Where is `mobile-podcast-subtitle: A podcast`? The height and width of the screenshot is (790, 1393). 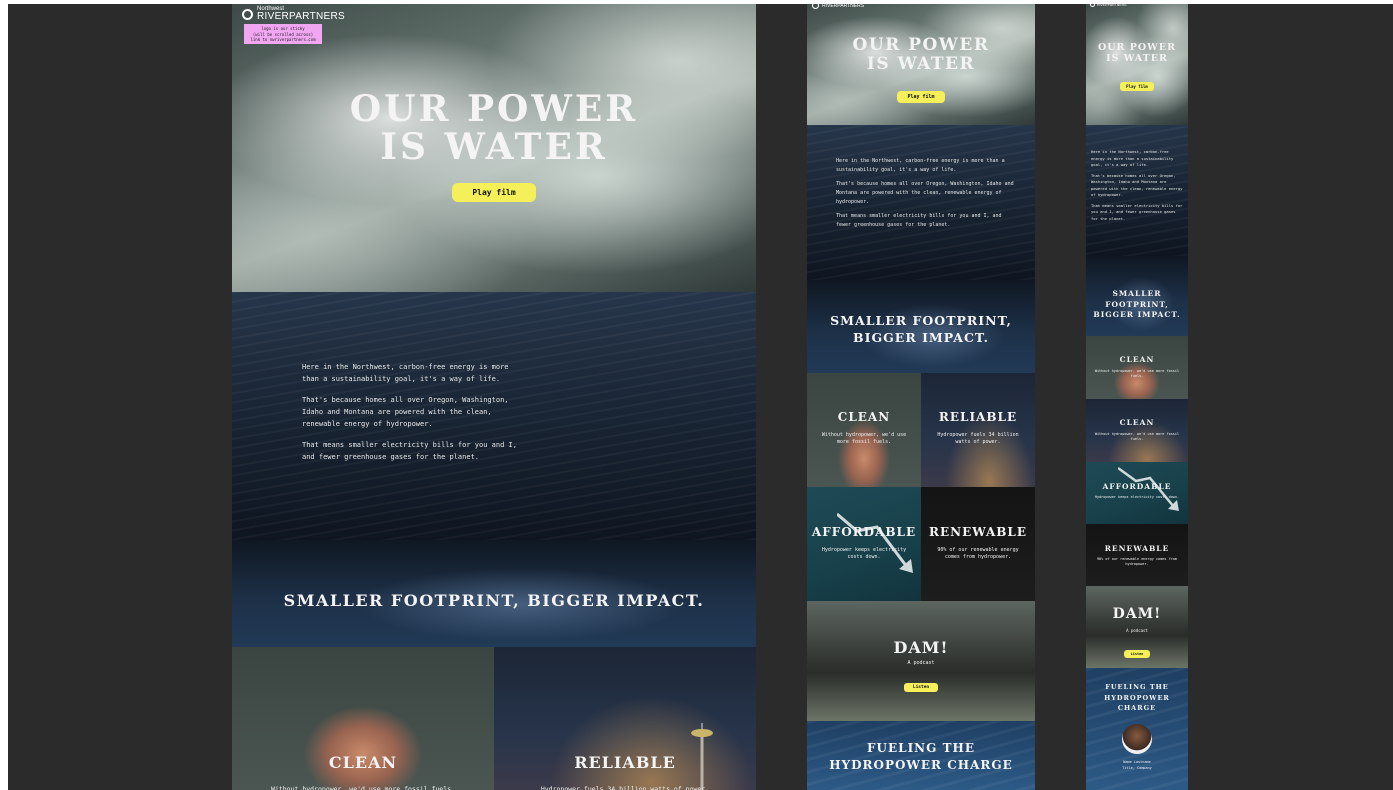 mobile-podcast-subtitle: A podcast is located at coordinates (1137, 630).